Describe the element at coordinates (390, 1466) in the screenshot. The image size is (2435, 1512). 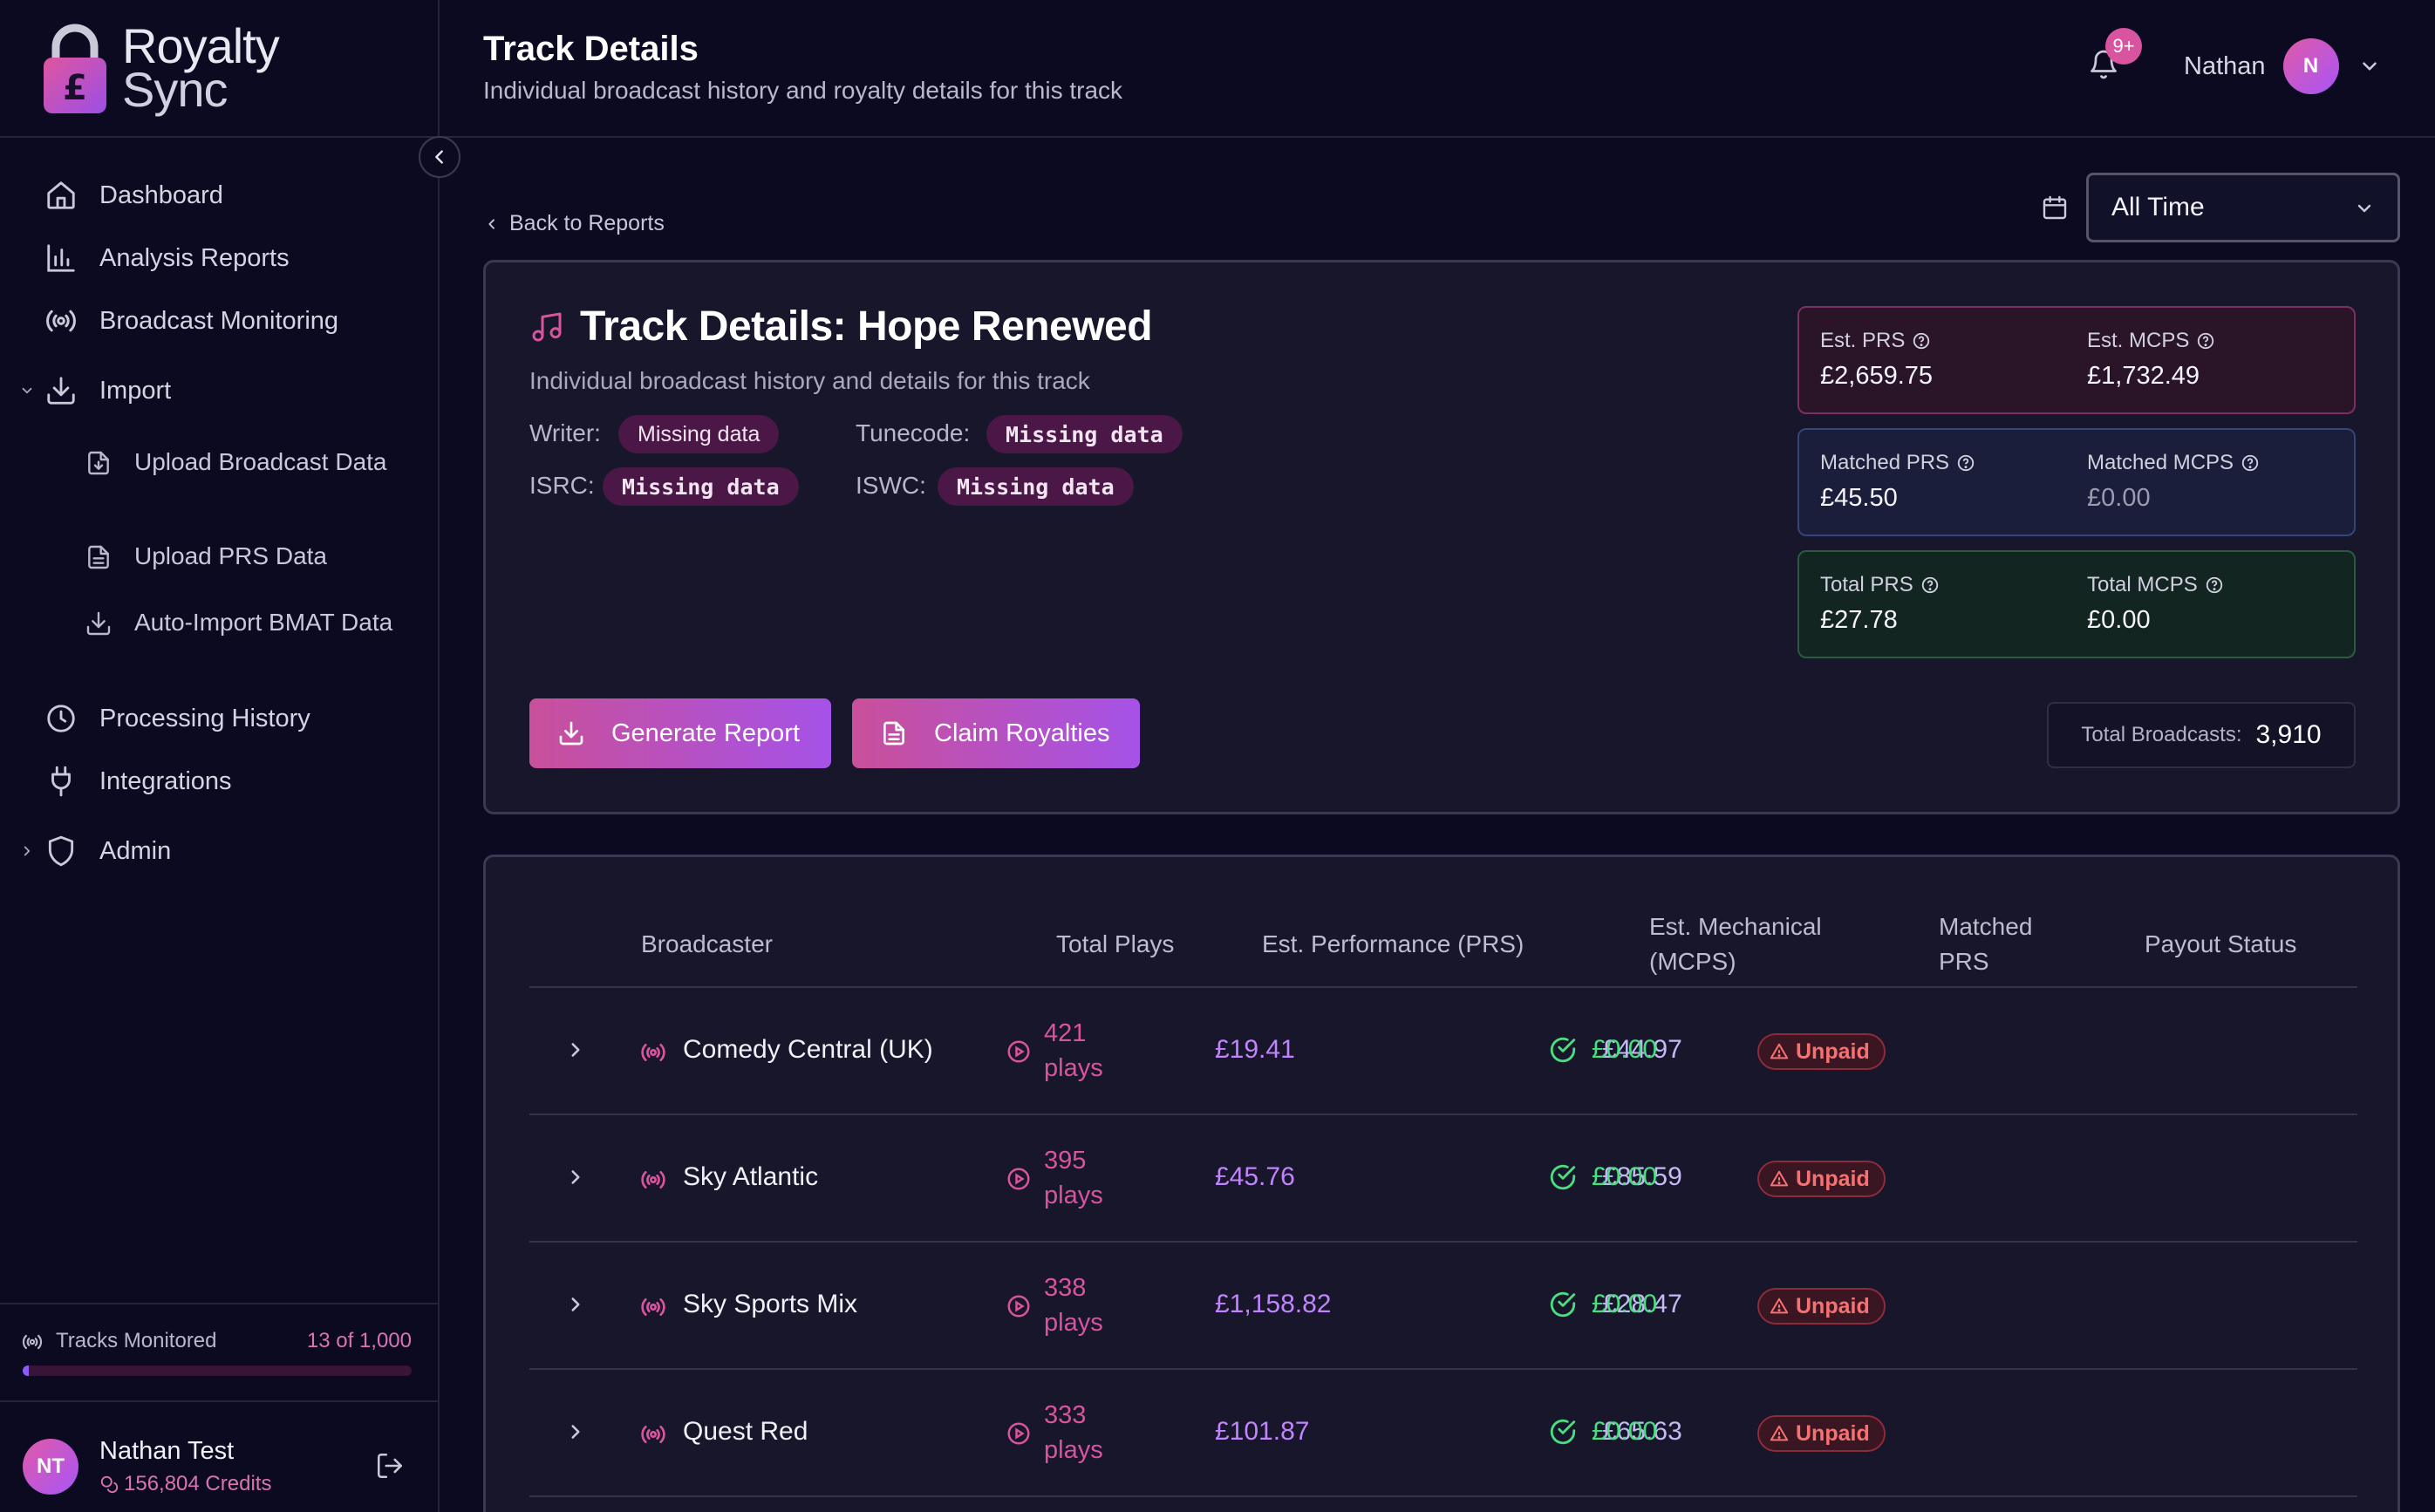
I see `logout-button` at that location.